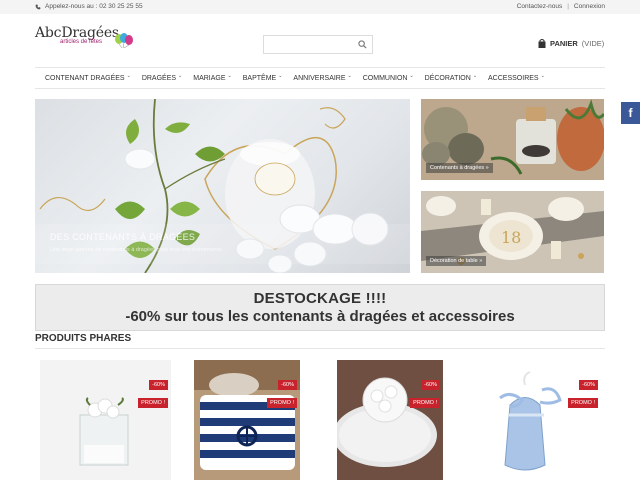  I want to click on menu-item-label: ANNIVERSAIRE, so click(319, 78).